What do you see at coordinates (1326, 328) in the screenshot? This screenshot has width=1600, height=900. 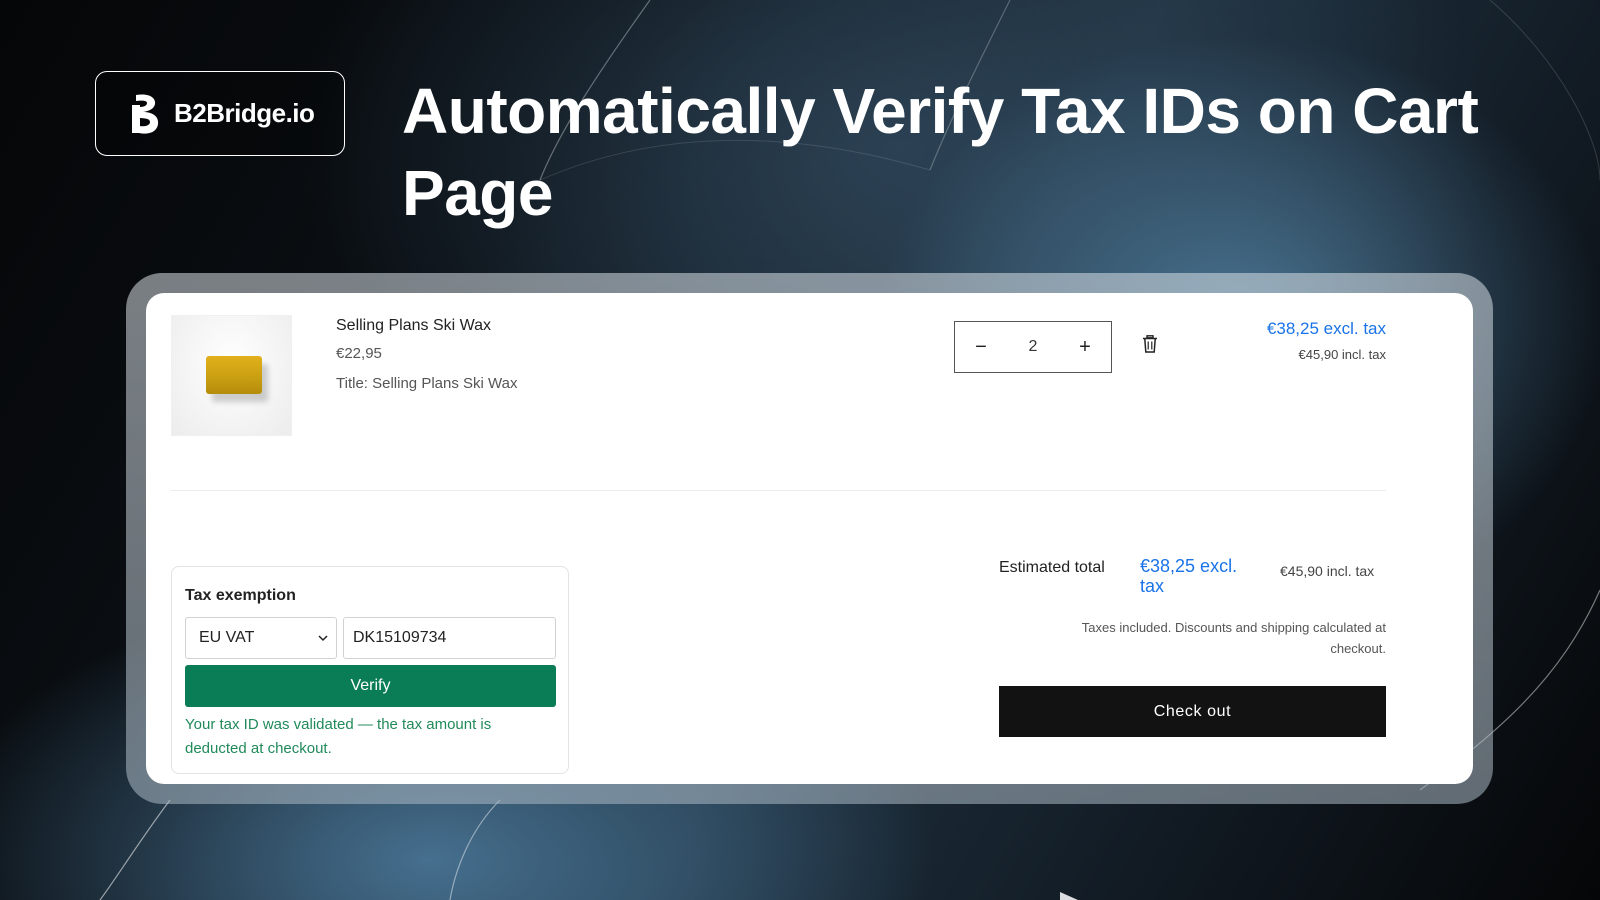 I see `line-price-excl-tax: €38,25 excl. tax` at bounding box center [1326, 328].